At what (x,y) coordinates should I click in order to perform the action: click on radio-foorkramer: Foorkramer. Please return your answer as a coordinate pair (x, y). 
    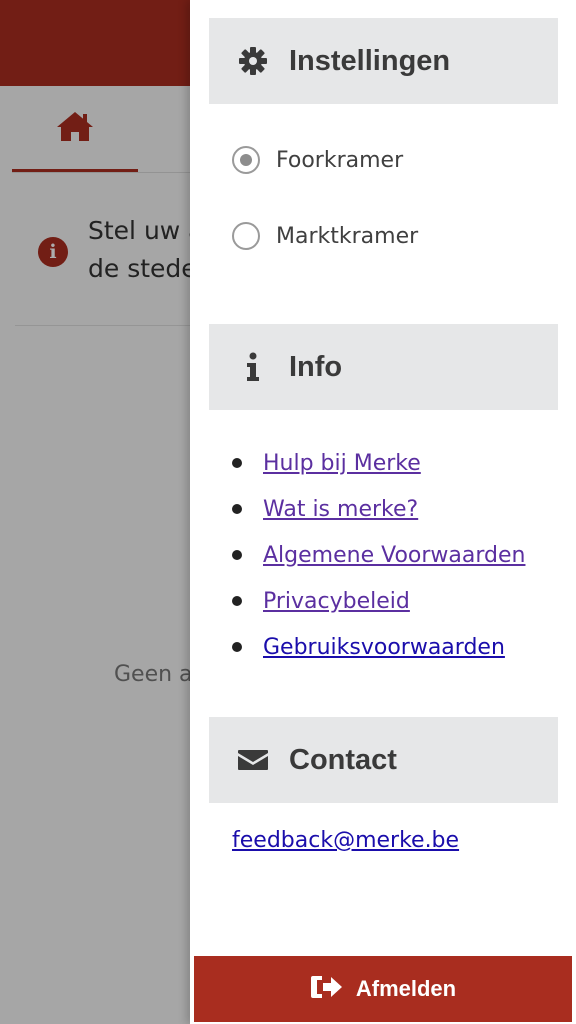
    Looking at the image, I should click on (317, 160).